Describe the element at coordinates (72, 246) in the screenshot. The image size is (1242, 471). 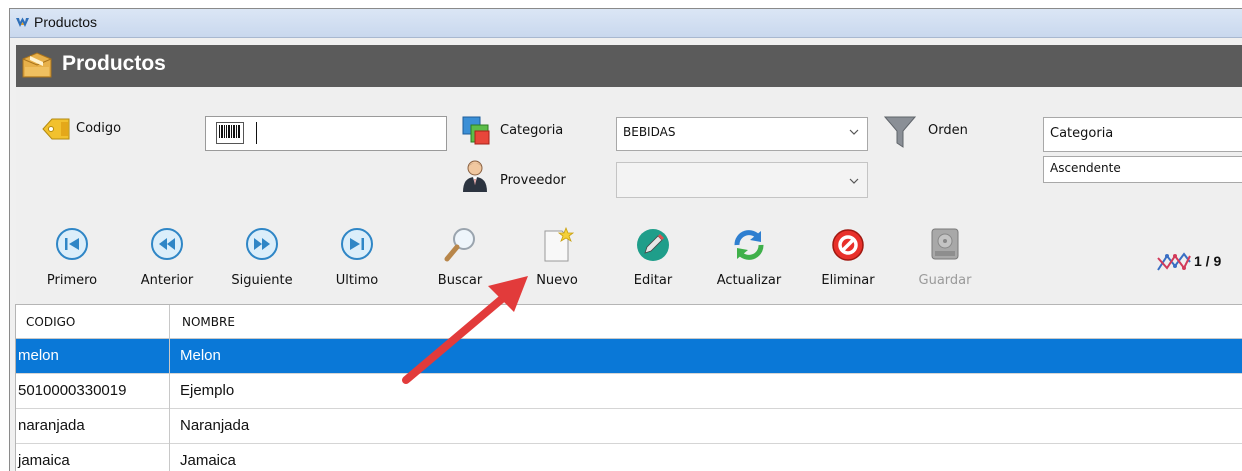
I see `first-record-icon` at that location.